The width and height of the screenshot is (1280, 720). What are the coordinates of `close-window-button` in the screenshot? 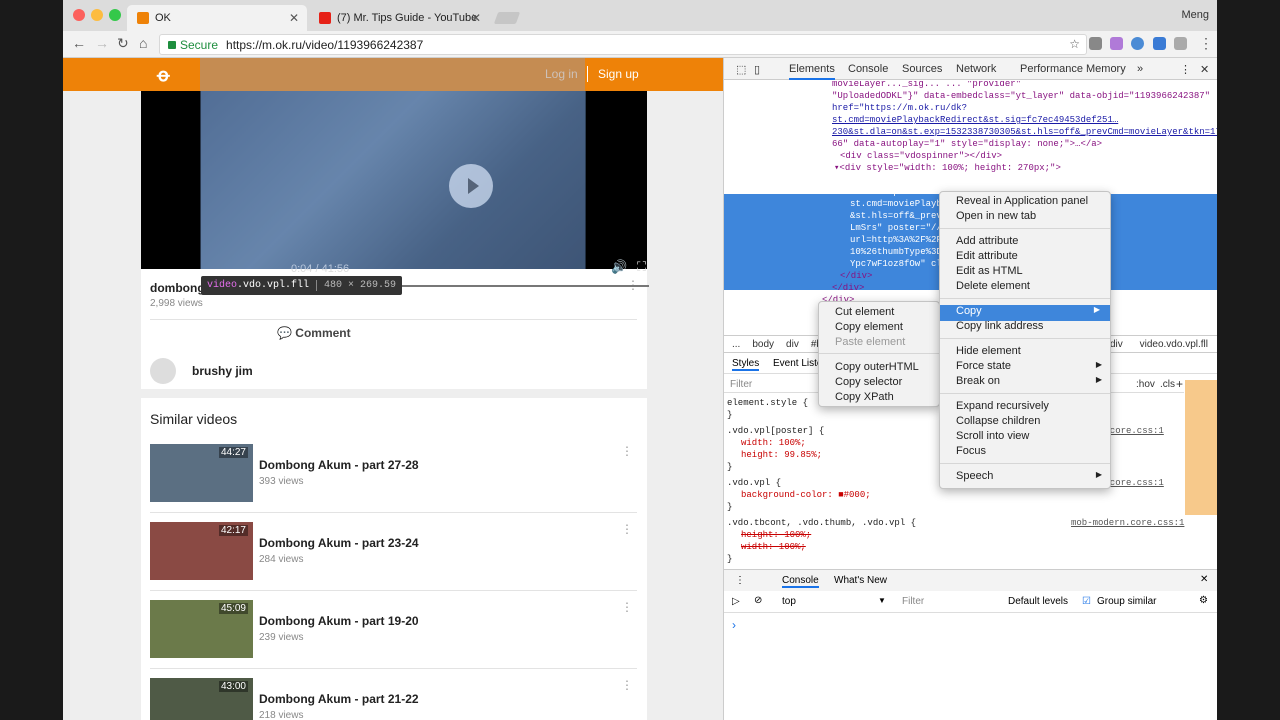 It's located at (79, 15).